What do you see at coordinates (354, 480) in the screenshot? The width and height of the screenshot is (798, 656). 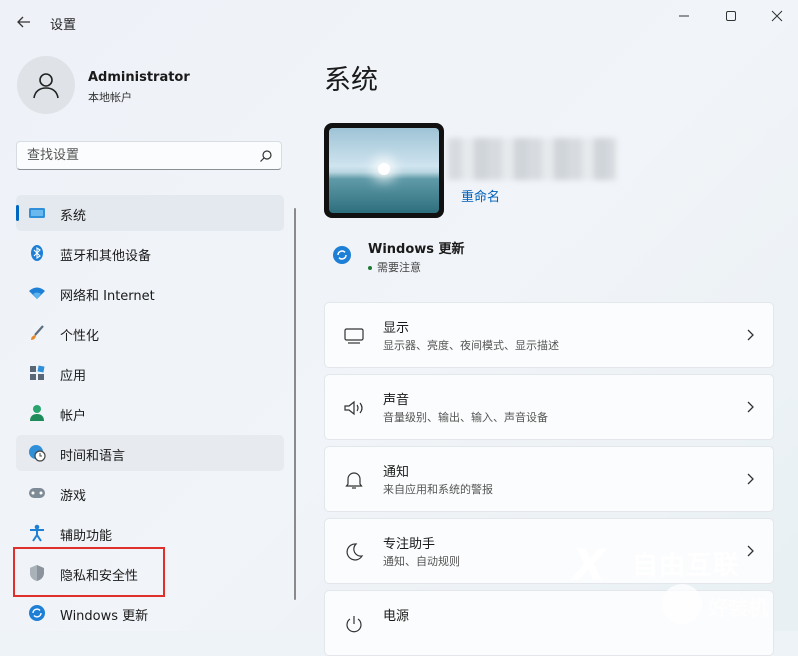 I see `bell-icon` at bounding box center [354, 480].